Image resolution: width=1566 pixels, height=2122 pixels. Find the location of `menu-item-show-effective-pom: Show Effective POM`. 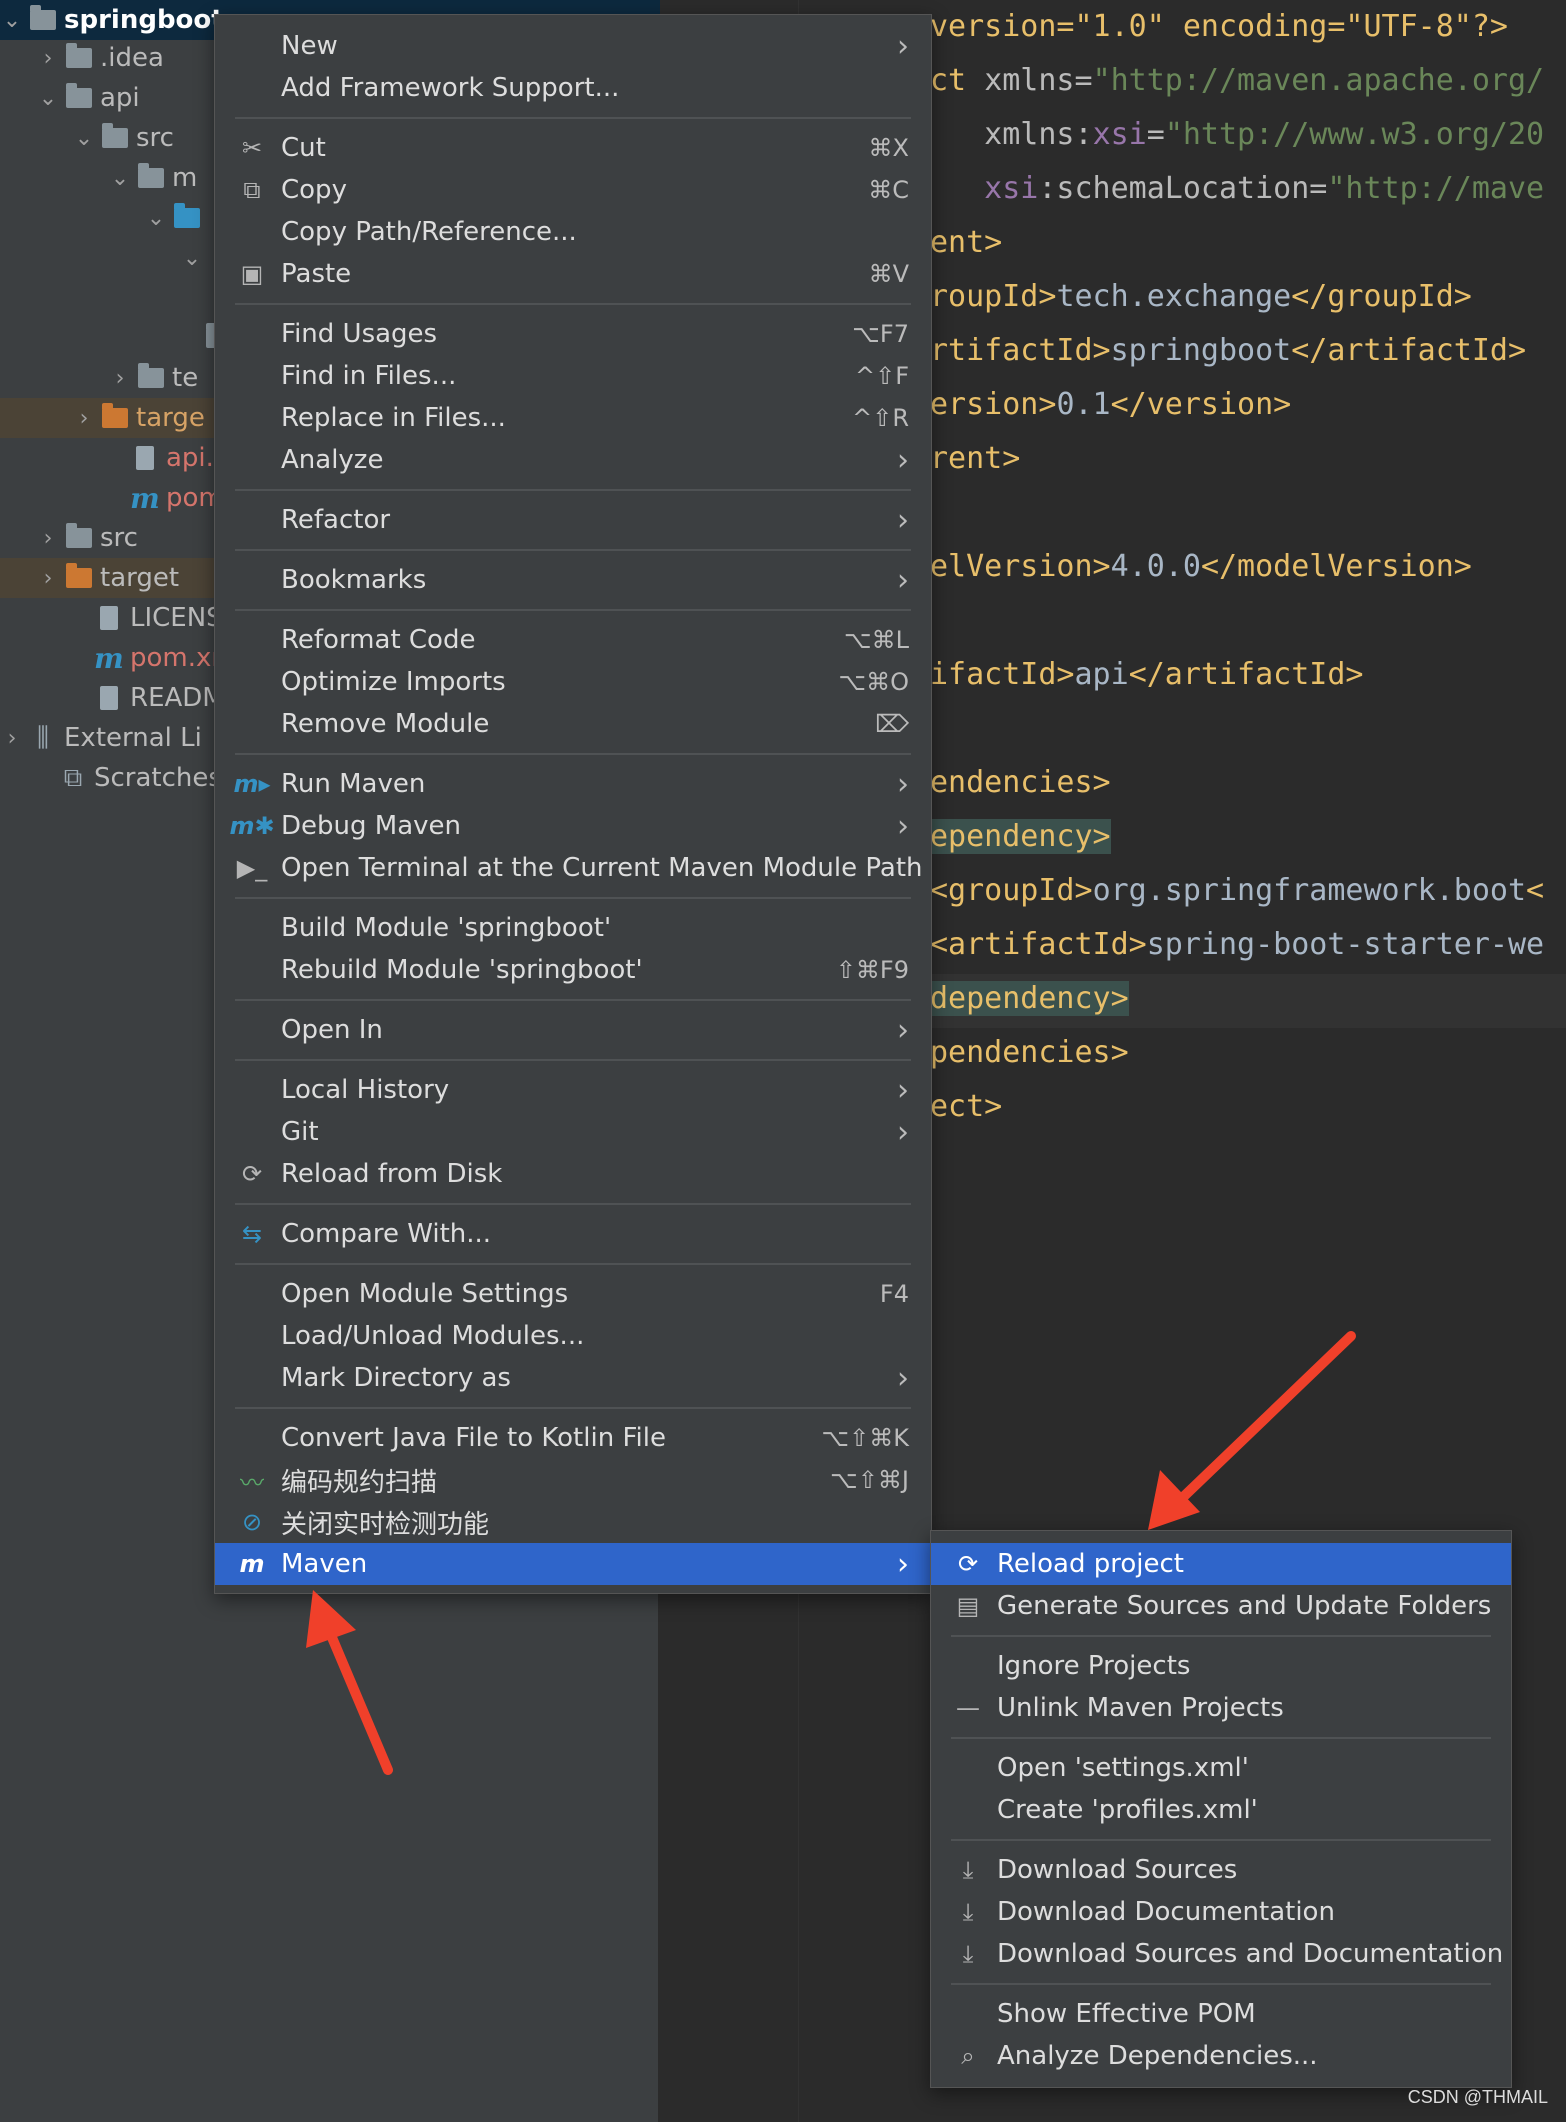

menu-item-show-effective-pom: Show Effective POM is located at coordinates (1221, 2014).